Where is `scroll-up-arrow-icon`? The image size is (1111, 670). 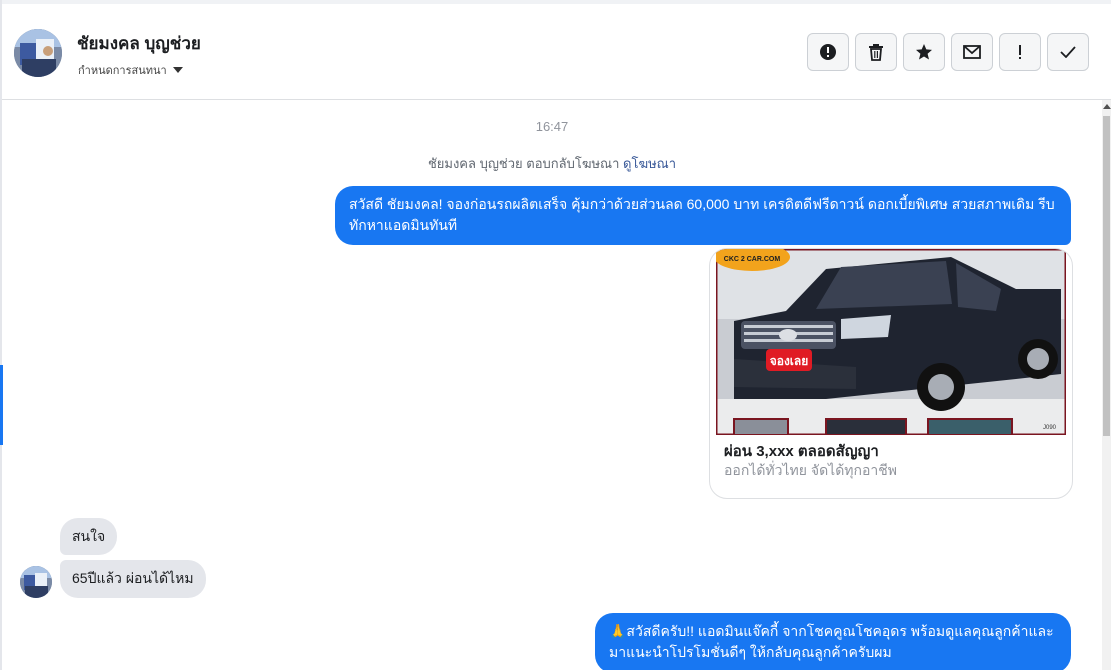 scroll-up-arrow-icon is located at coordinates (1106, 106).